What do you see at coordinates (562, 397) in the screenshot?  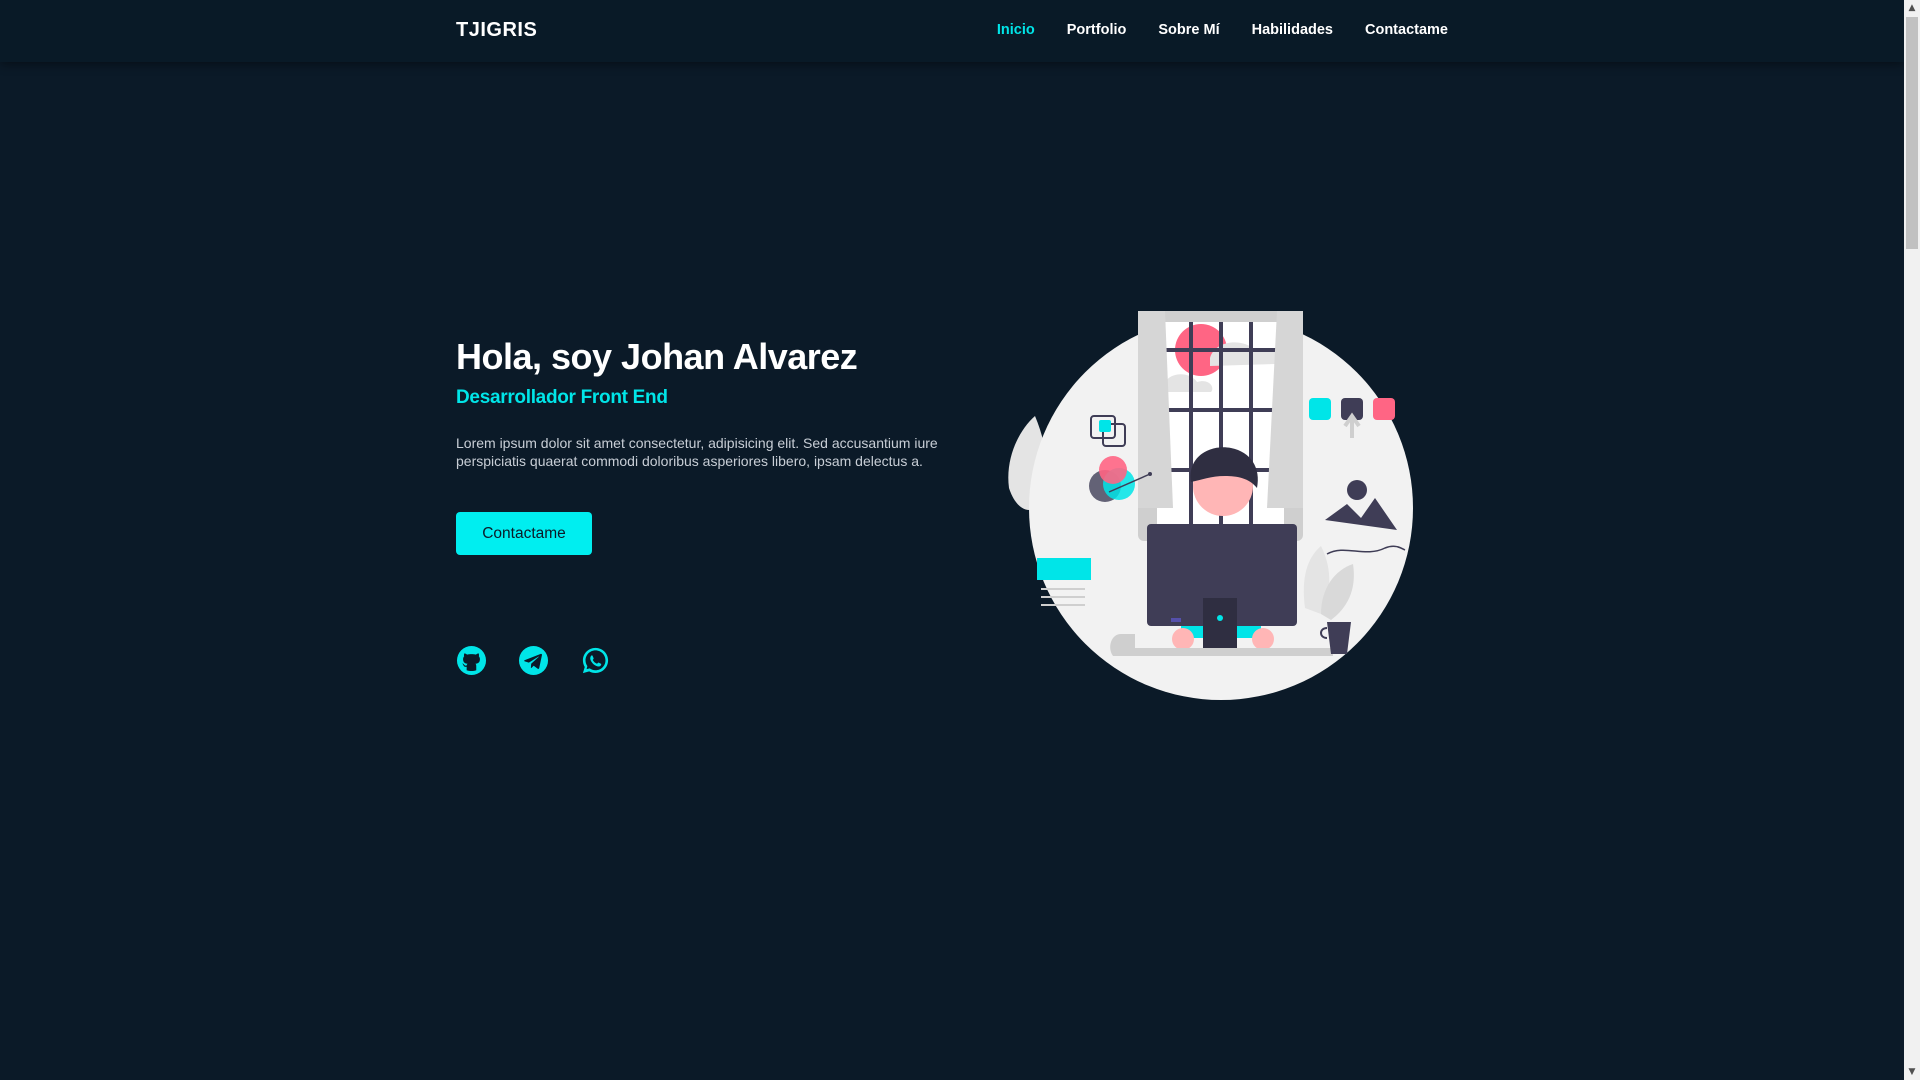 I see `hero-subtitle: Desarrollador Front End` at bounding box center [562, 397].